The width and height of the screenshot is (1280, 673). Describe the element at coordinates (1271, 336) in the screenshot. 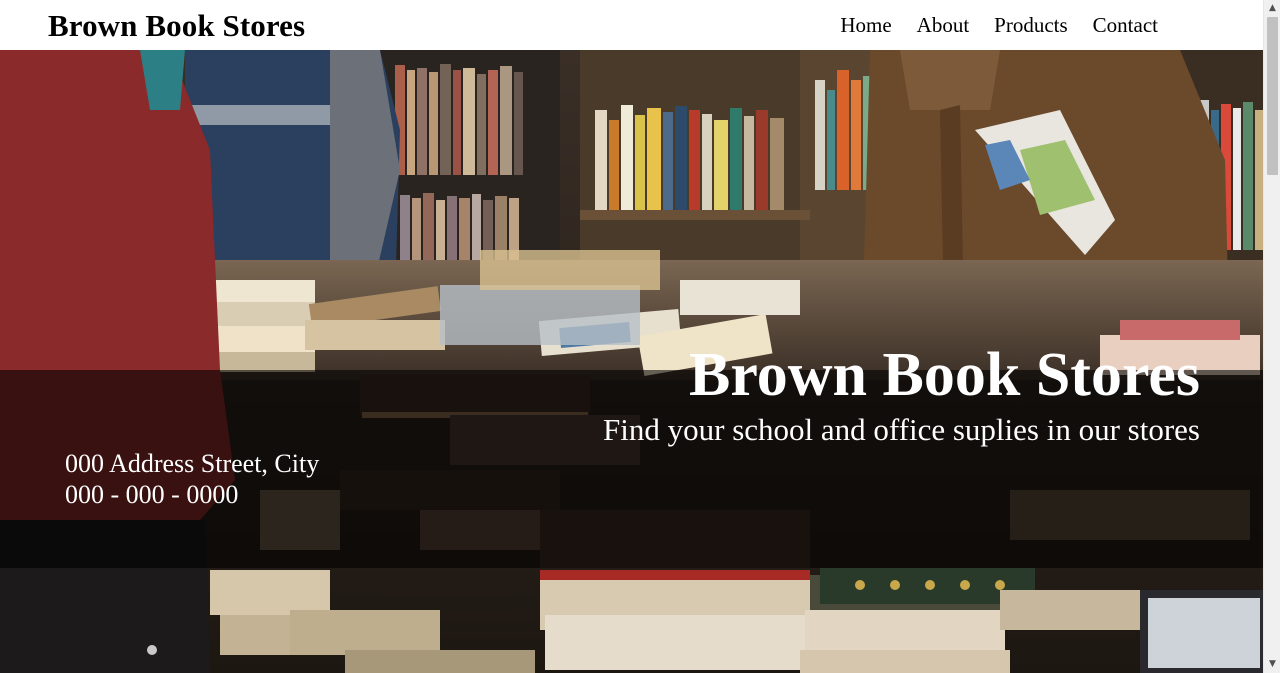

I see `page-scrollbar: ▲ ▼` at that location.